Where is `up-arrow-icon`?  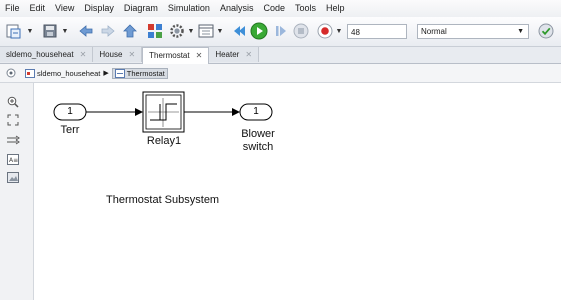 up-arrow-icon is located at coordinates (130, 31).